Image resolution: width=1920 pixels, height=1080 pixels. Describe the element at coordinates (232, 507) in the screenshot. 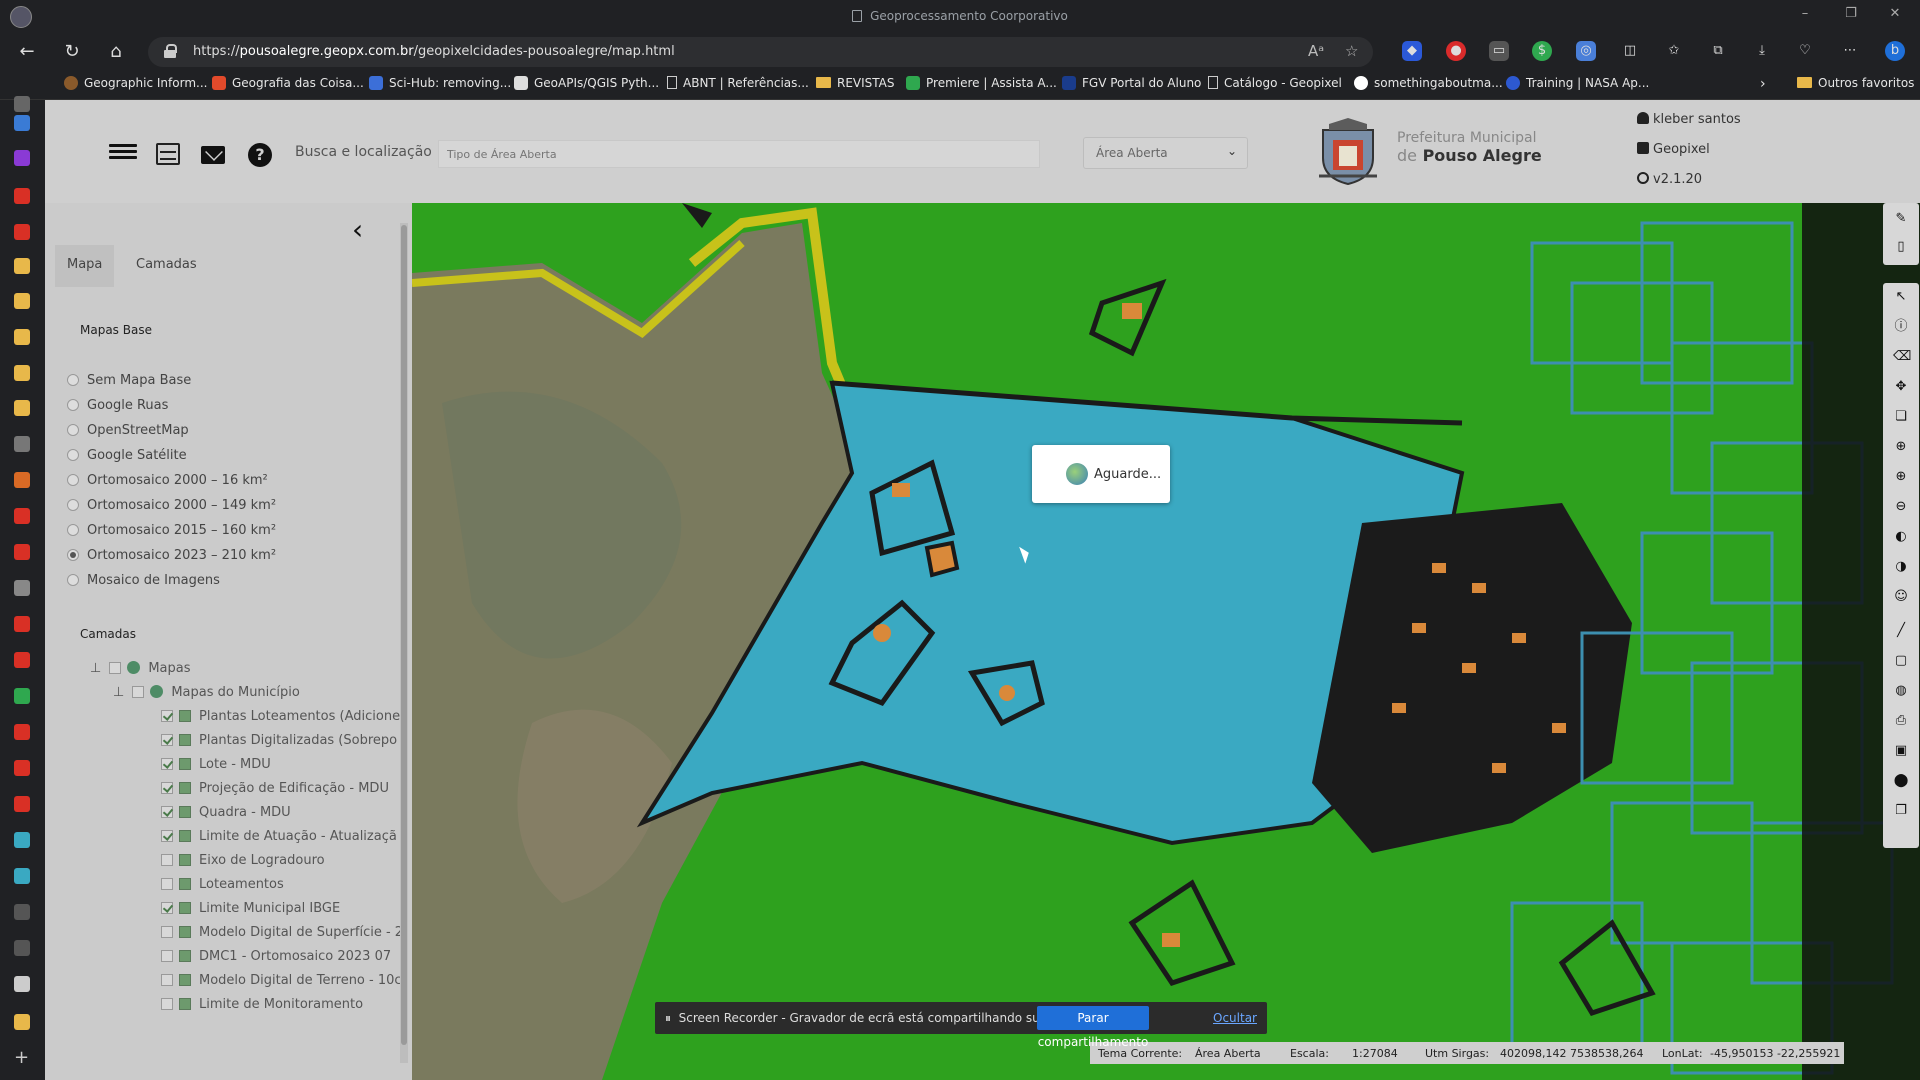

I see `basemap-option: Ortomosaico 2000 – 149 km²` at that location.